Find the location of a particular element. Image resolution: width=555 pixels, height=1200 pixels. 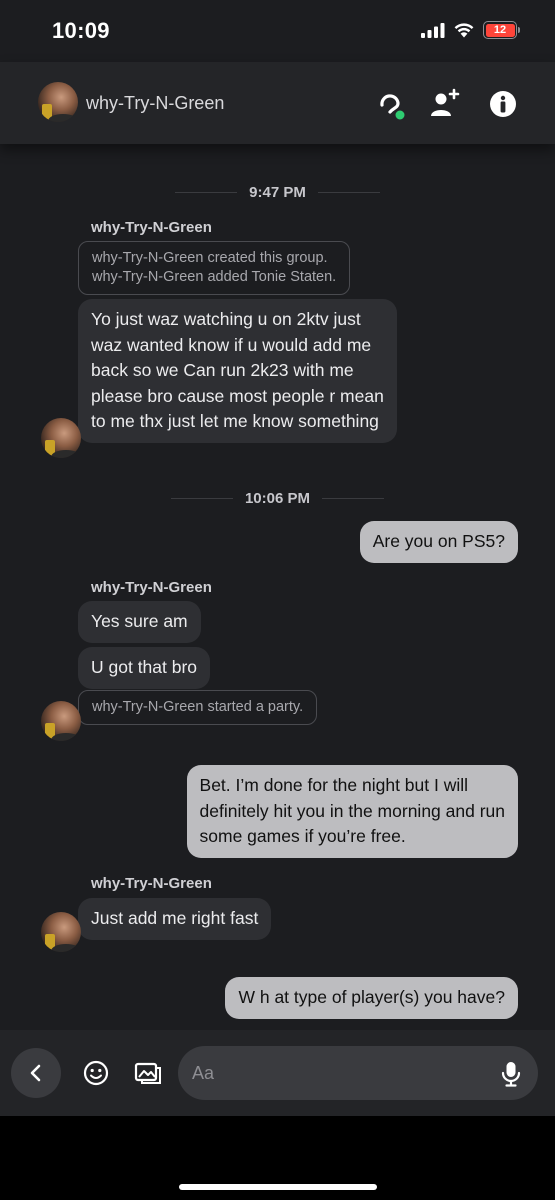

image-button is located at coordinates (148, 1073).